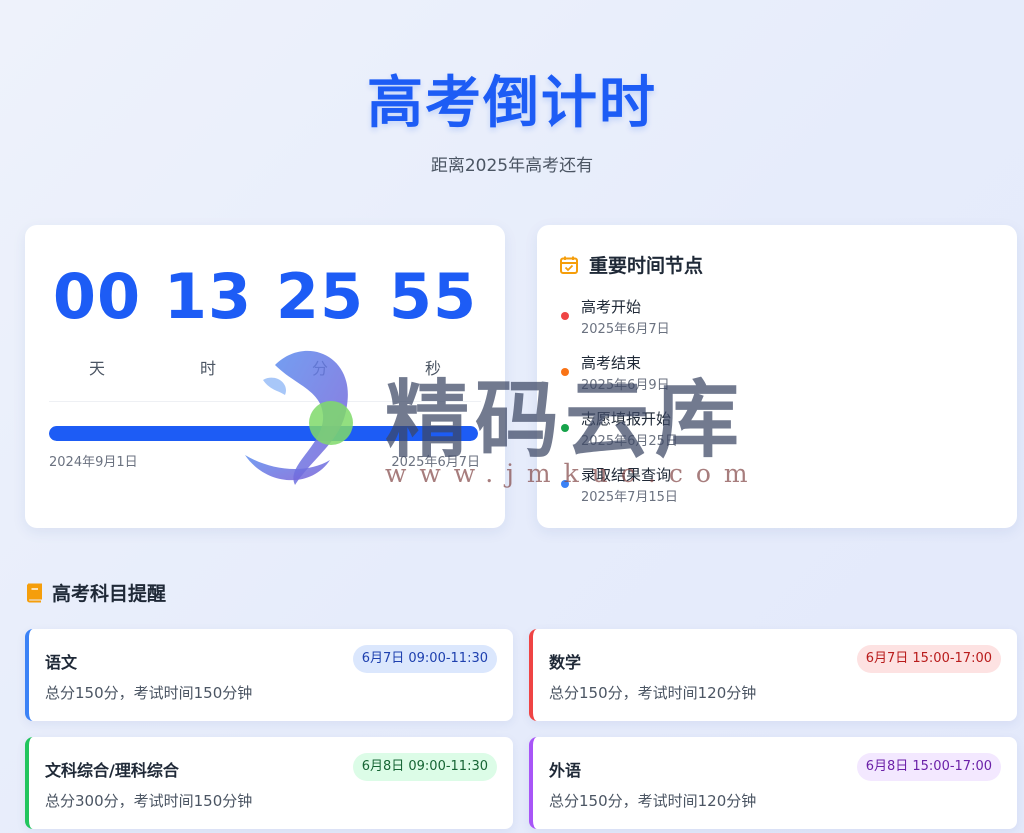 This screenshot has width=1024, height=833. Describe the element at coordinates (112, 770) in the screenshot. I see `subject-name: 文科综合/理科综合` at that location.